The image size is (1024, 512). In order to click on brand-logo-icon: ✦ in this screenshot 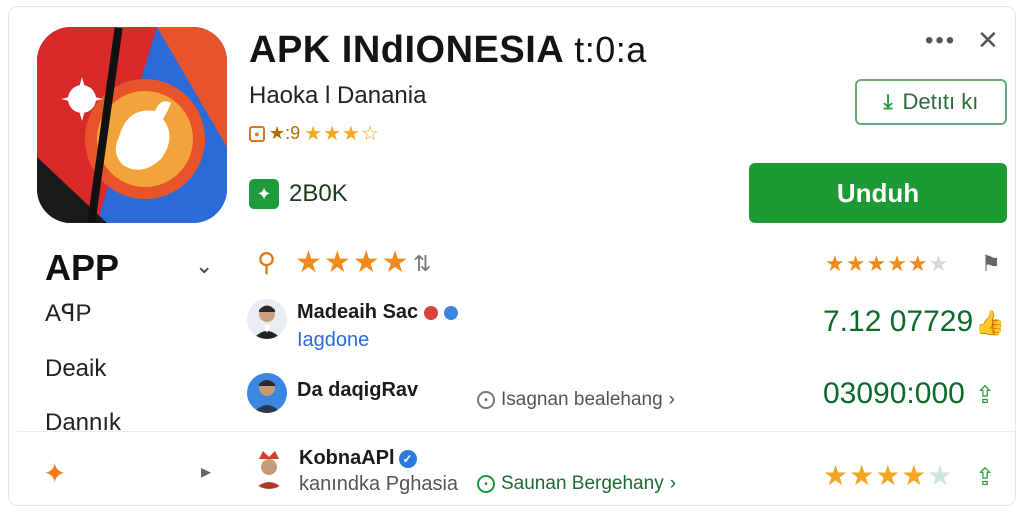, I will do `click(55, 473)`.